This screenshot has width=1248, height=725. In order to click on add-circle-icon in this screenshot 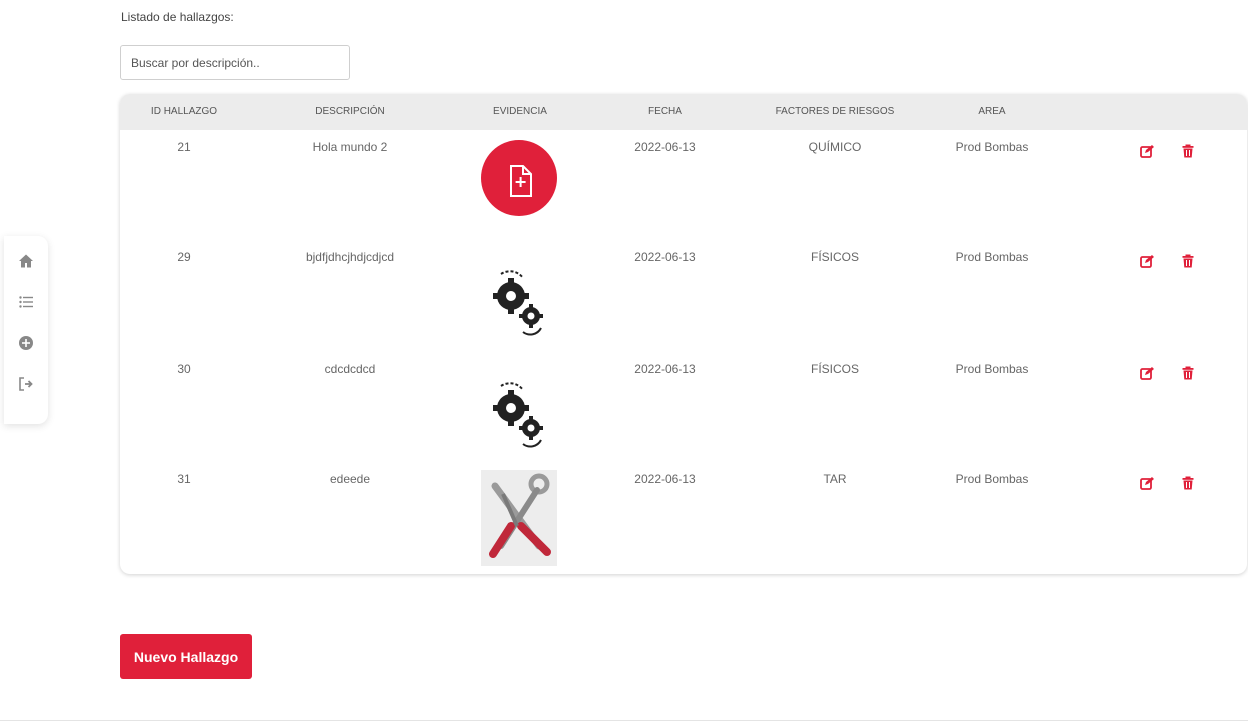, I will do `click(26, 343)`.